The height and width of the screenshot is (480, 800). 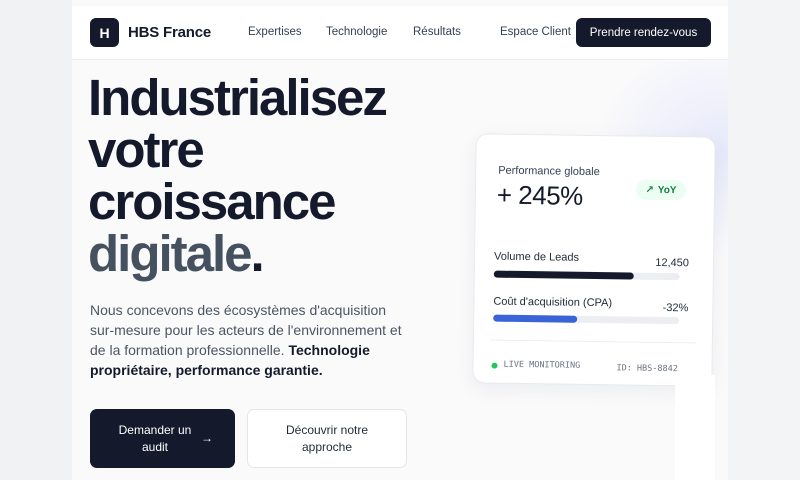 I want to click on client-area-link: Espace Client, so click(x=535, y=32).